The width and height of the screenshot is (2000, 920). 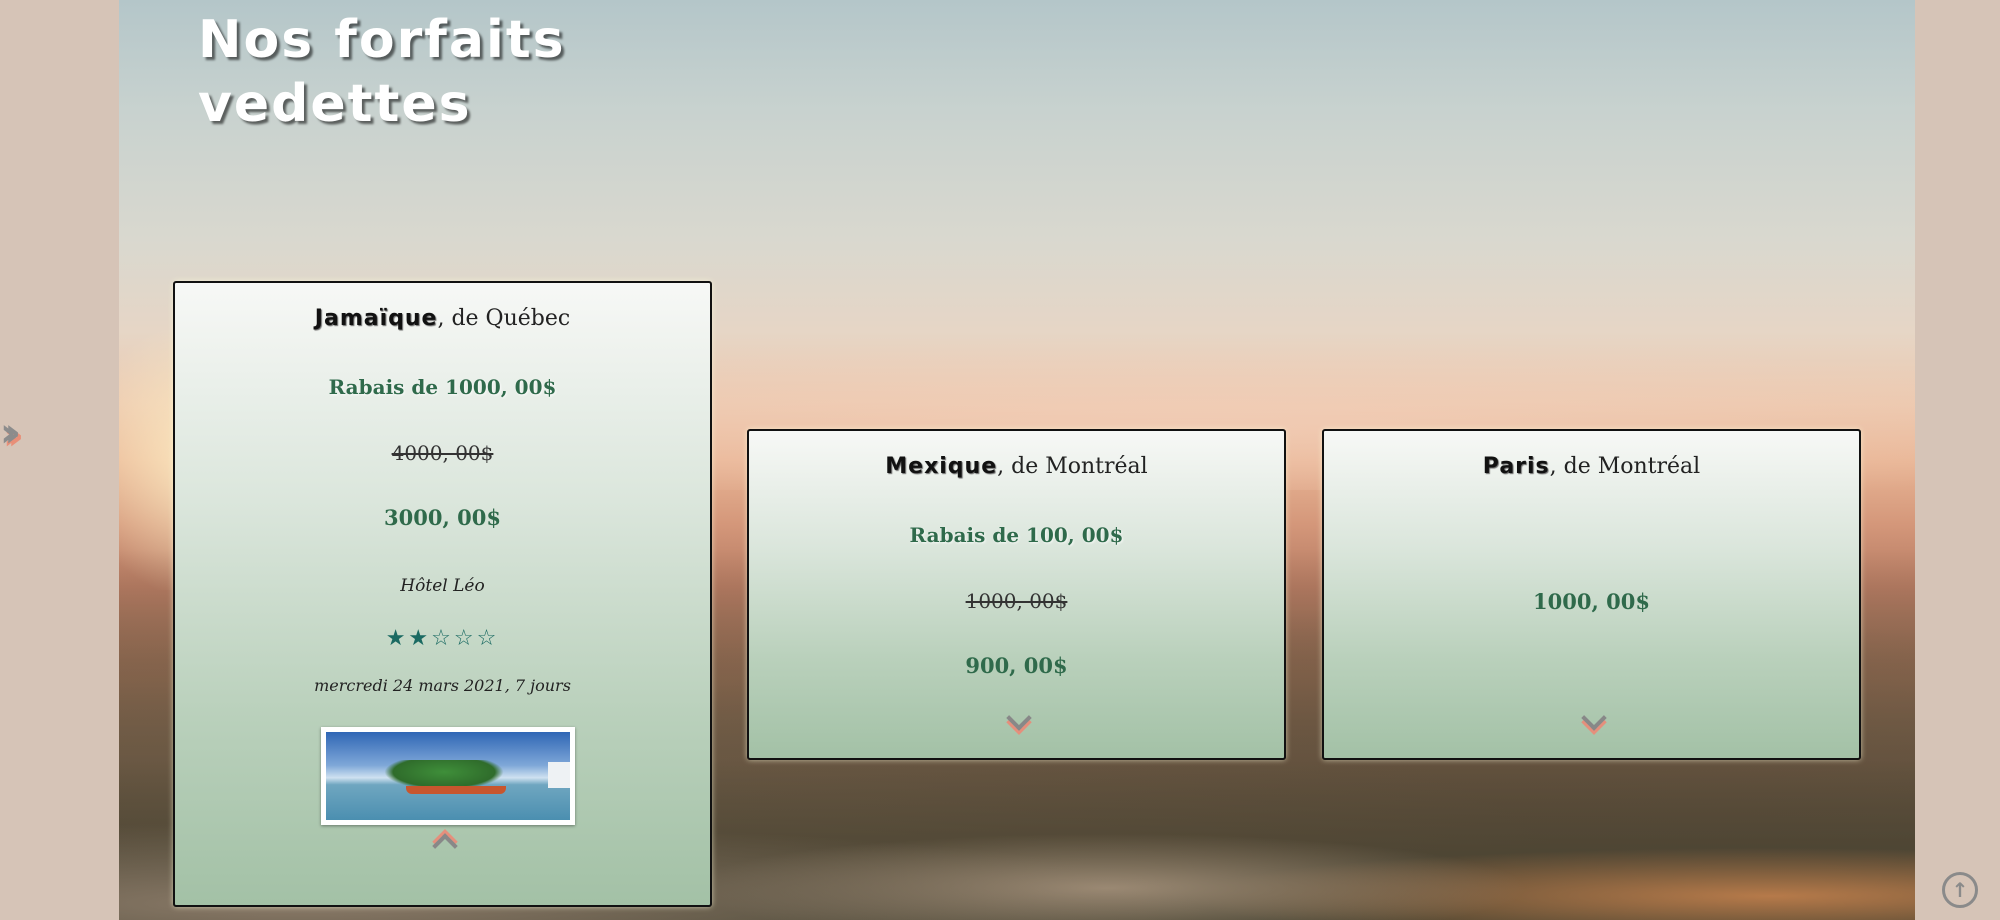 What do you see at coordinates (442, 517) in the screenshot?
I see `new-price: 3000, 00$` at bounding box center [442, 517].